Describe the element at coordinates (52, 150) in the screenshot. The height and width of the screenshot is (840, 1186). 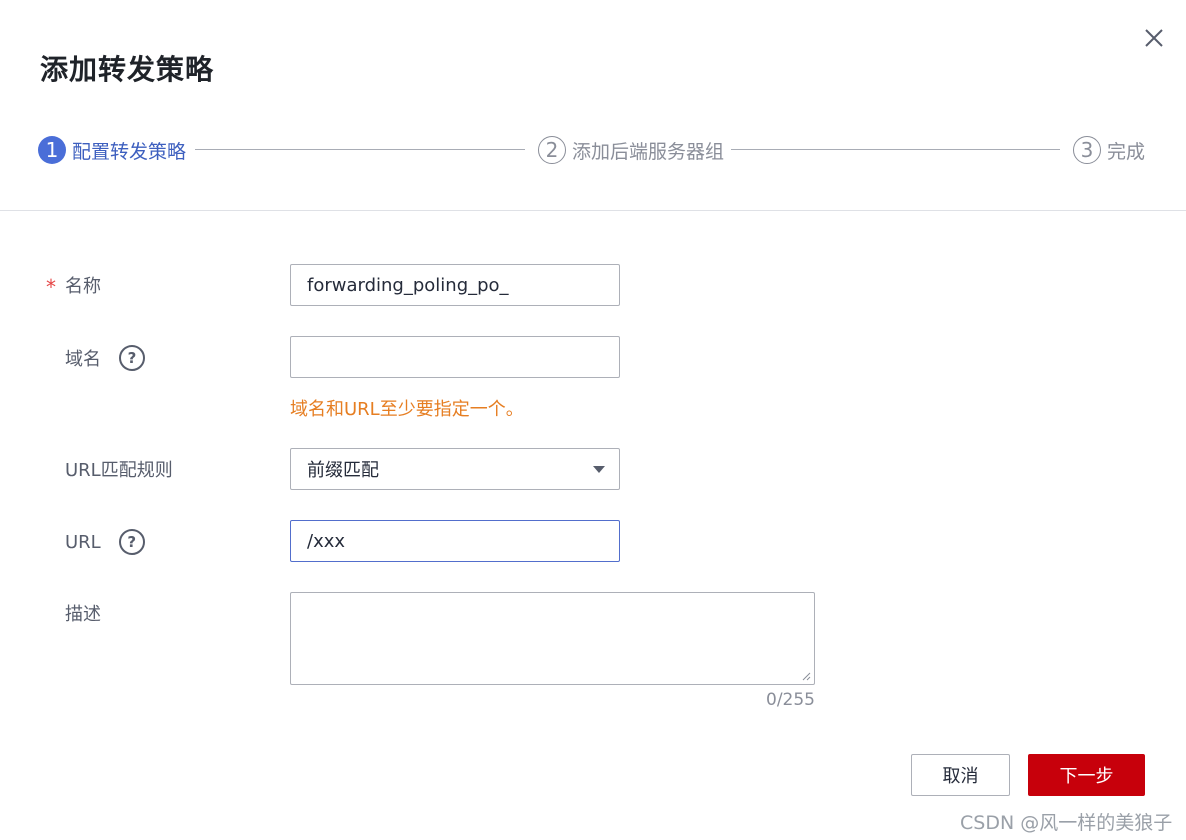
I see `step-number: 1` at that location.